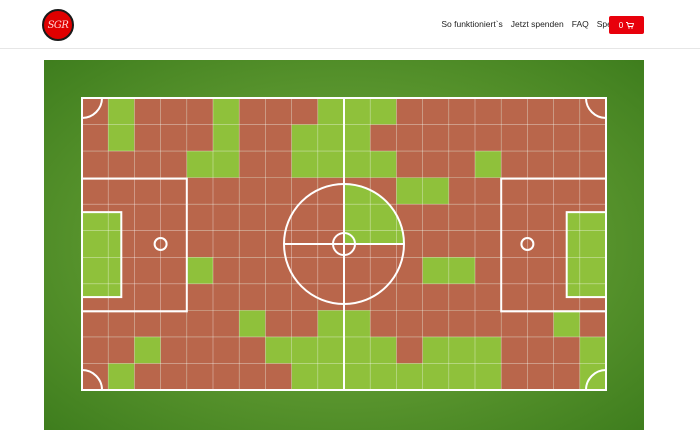 This screenshot has width=700, height=446. Describe the element at coordinates (626, 25) in the screenshot. I see `cart-button: 0` at that location.